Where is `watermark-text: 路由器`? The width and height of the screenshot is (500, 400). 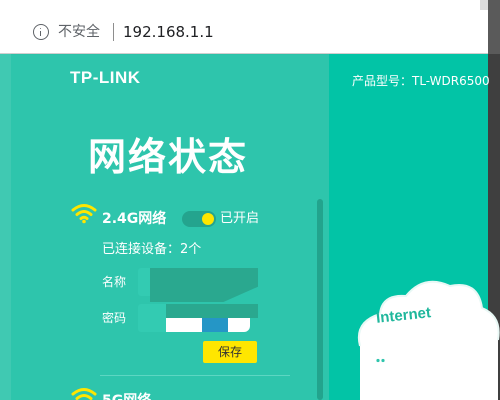
watermark-text: 路由器 is located at coordinates (440, 352).